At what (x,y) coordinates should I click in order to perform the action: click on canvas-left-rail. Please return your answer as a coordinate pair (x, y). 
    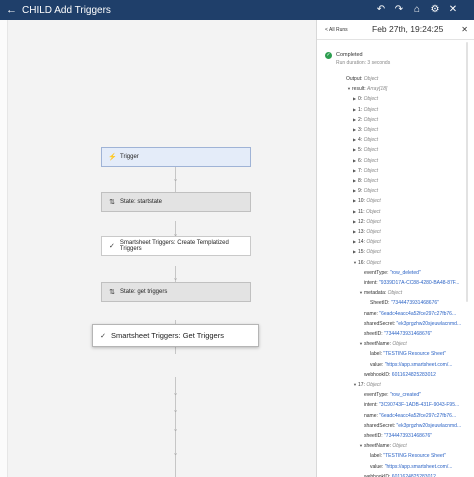
    Looking at the image, I should click on (4, 248).